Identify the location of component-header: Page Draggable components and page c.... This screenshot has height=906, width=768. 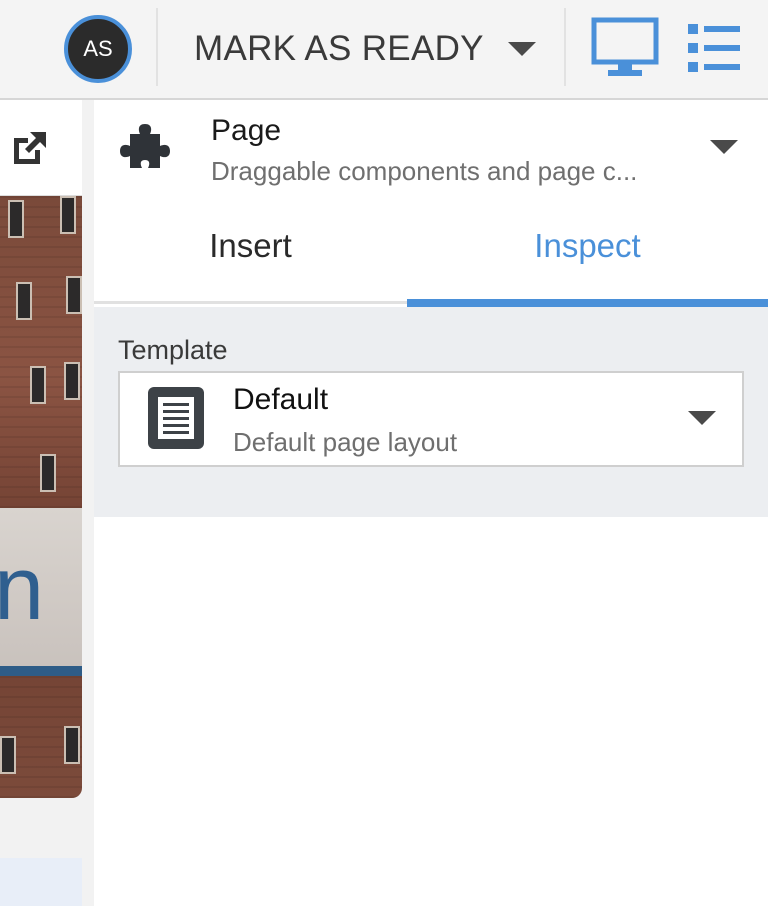
(431, 148).